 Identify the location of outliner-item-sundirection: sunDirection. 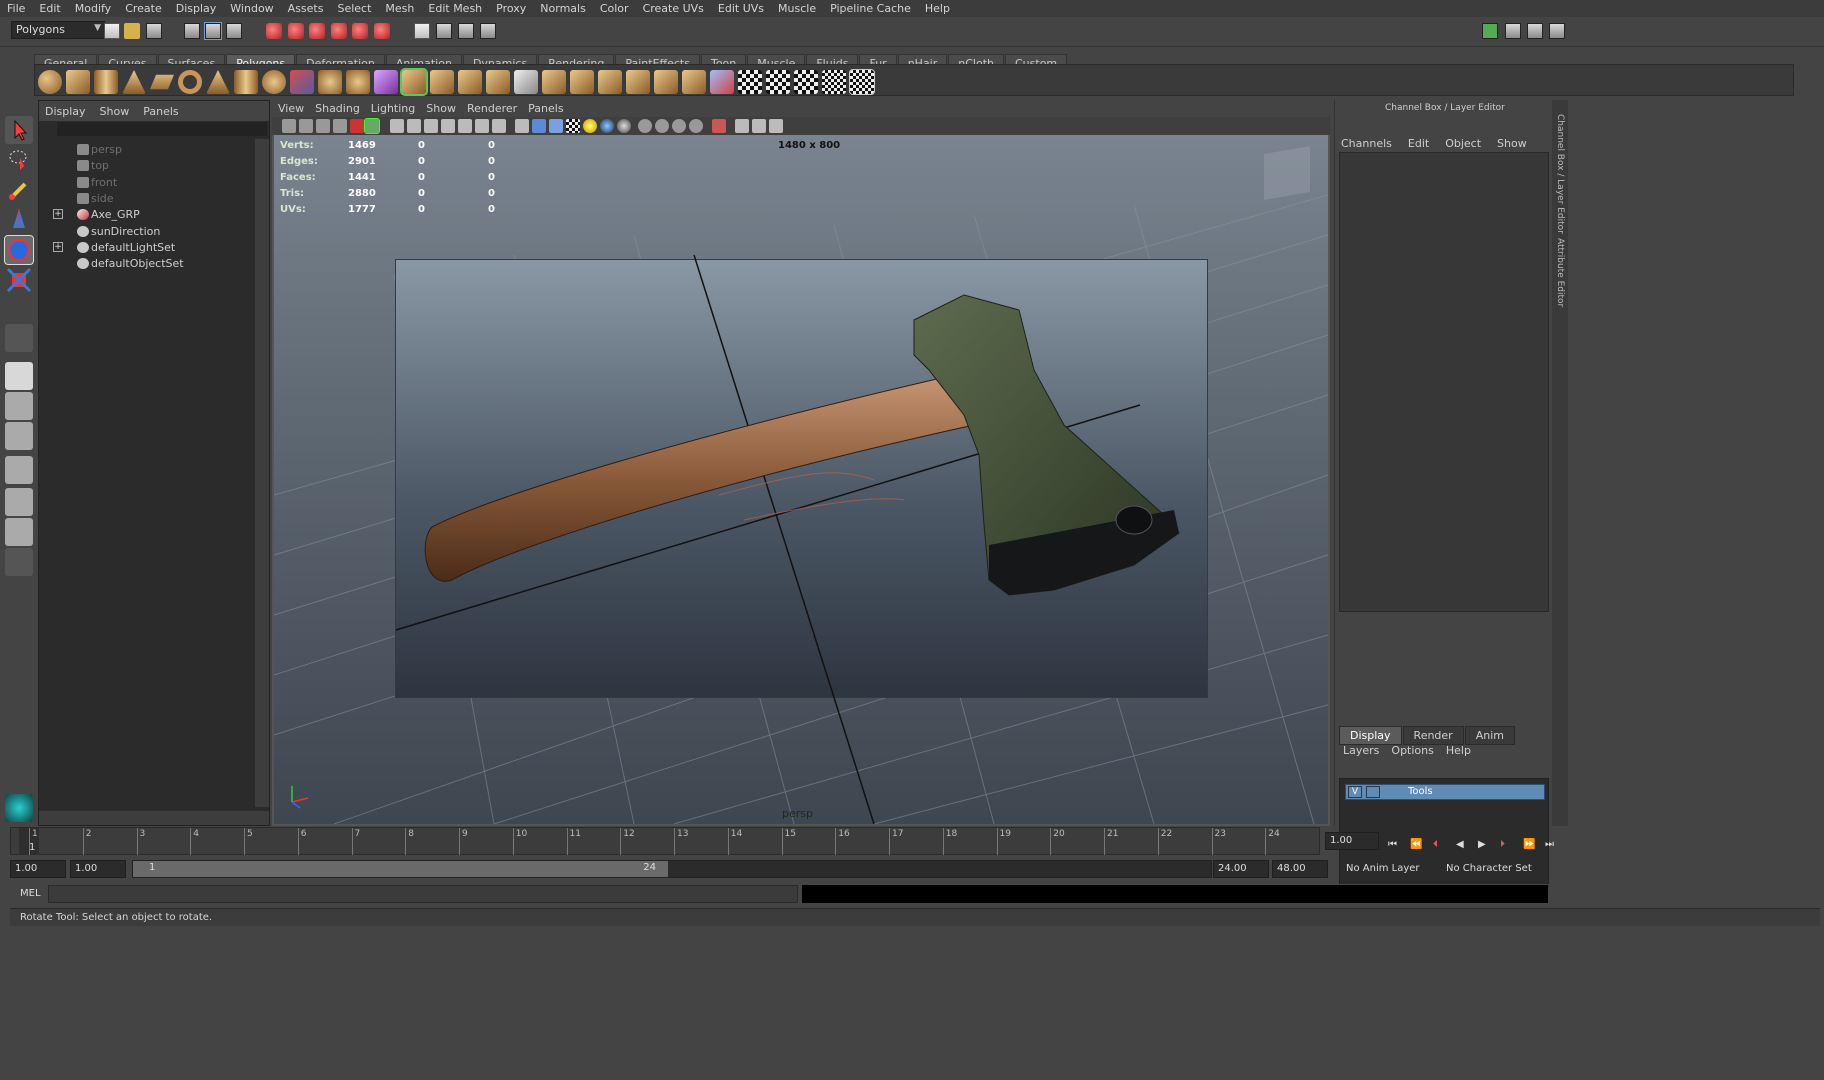
(146, 231).